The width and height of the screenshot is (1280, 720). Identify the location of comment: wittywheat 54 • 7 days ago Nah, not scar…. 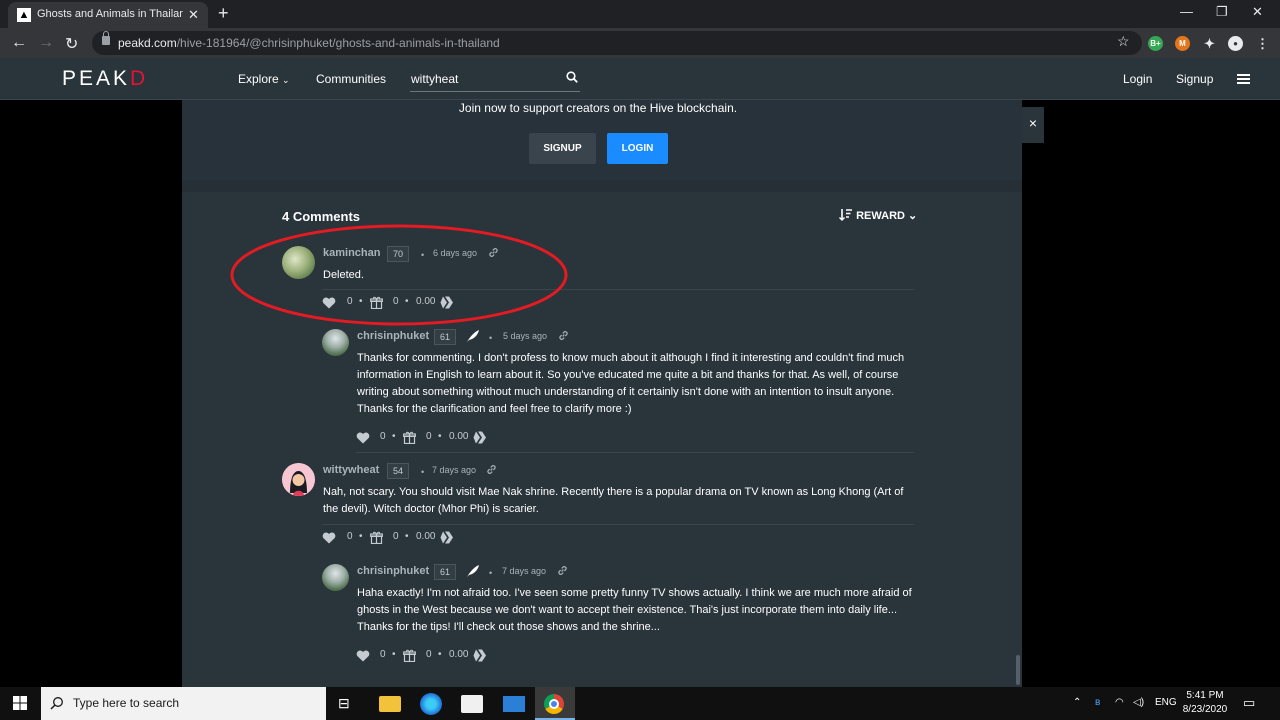
(598, 498).